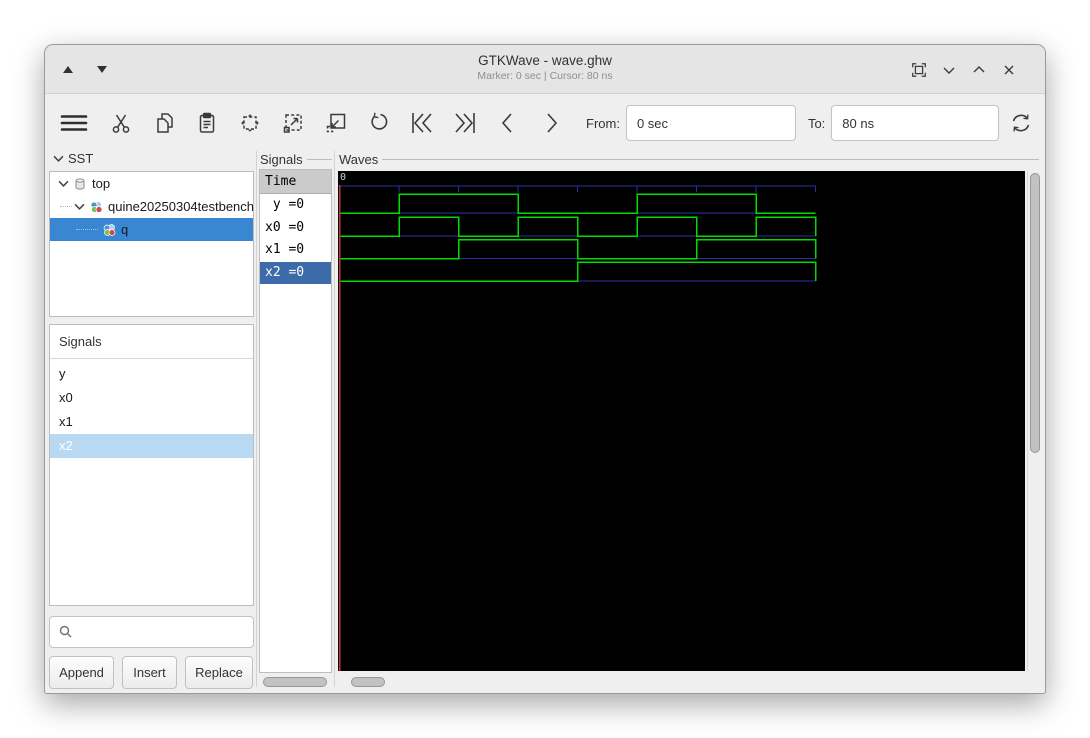 This screenshot has height=738, width=1090. What do you see at coordinates (151, 465) in the screenshot?
I see `signal-source-list: Signals y x0 x1 x2` at bounding box center [151, 465].